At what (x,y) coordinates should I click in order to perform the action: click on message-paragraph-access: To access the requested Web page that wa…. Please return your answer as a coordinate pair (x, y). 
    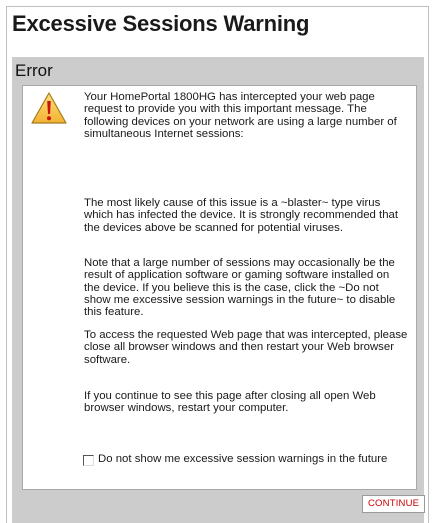
    Looking at the image, I should click on (246, 347).